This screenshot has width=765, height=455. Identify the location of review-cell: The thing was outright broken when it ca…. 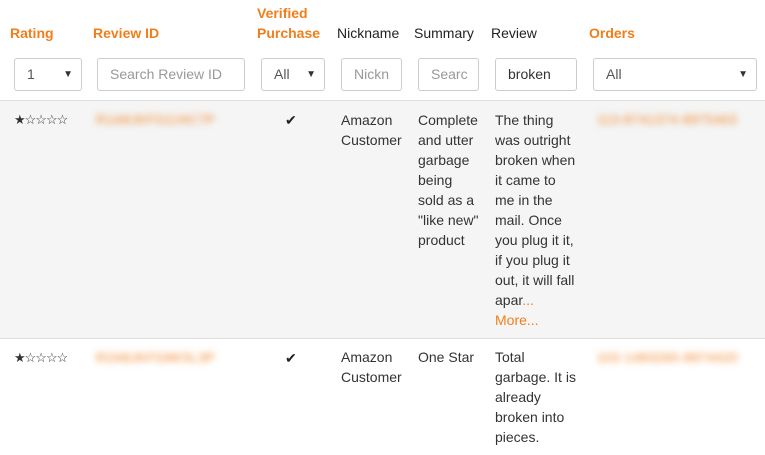
(535, 220).